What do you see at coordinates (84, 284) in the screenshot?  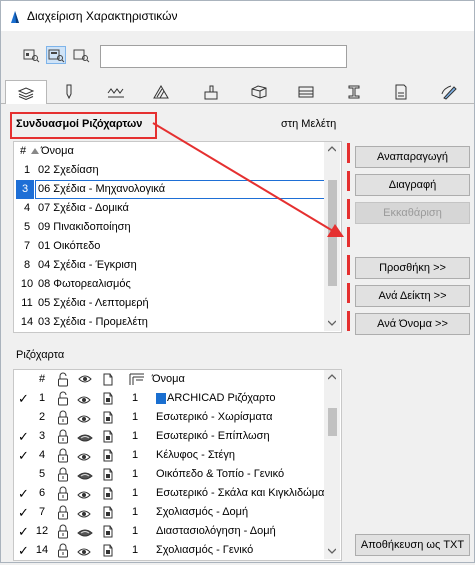 I see `combo-name: 08 Φωτορεαλισμός` at bounding box center [84, 284].